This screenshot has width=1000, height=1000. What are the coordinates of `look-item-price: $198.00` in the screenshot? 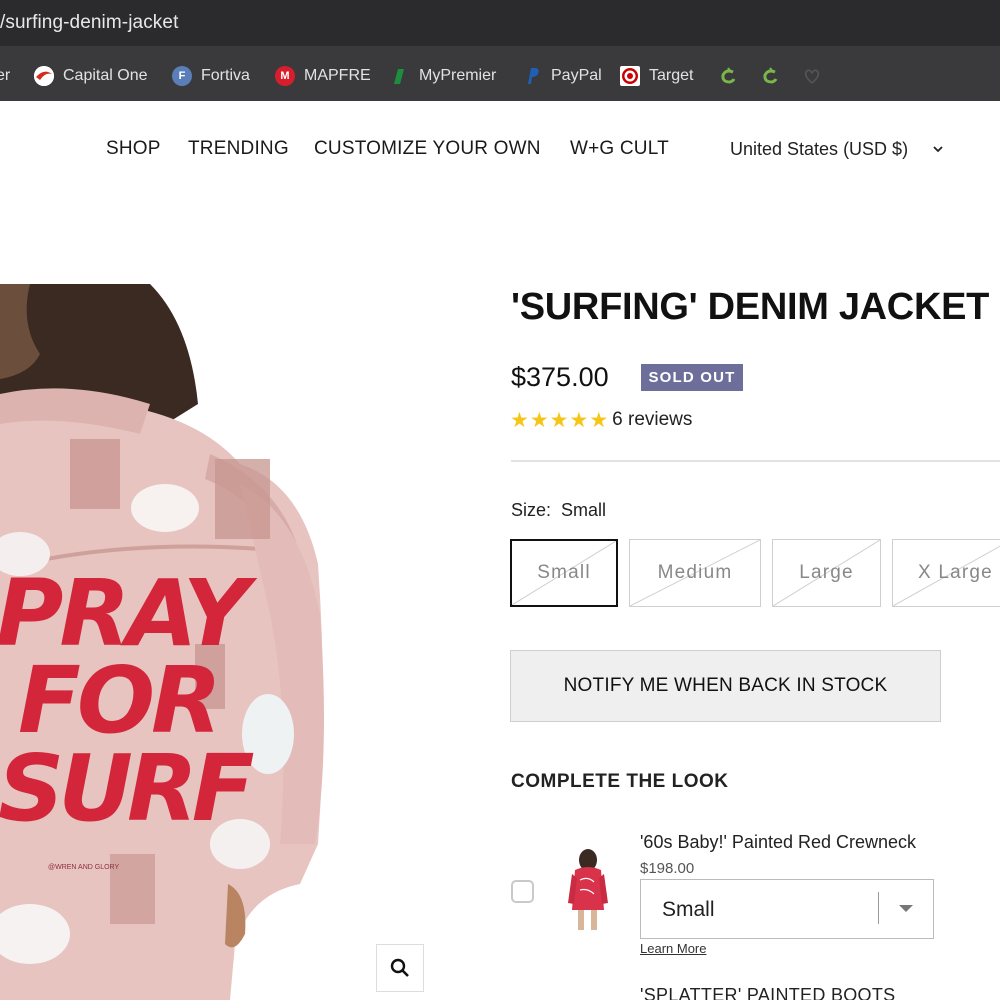 It's located at (667, 868).